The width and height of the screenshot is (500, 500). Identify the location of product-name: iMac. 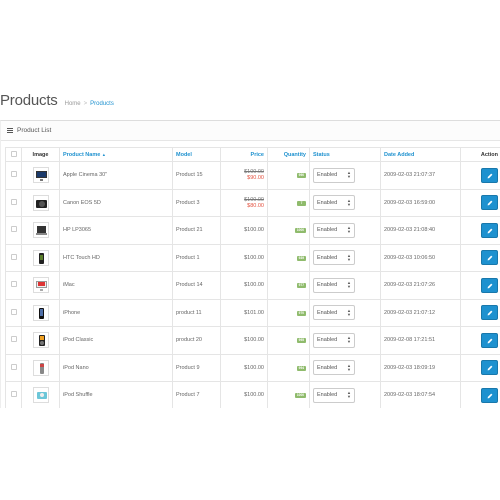
(116, 285).